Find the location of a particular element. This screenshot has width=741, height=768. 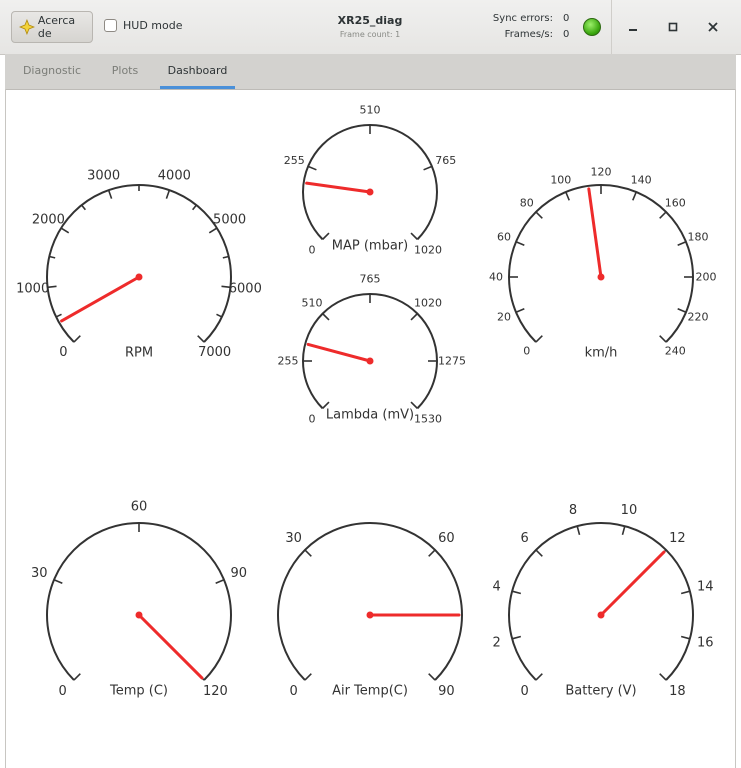

rpm-dial-arc is located at coordinates (139, 263).